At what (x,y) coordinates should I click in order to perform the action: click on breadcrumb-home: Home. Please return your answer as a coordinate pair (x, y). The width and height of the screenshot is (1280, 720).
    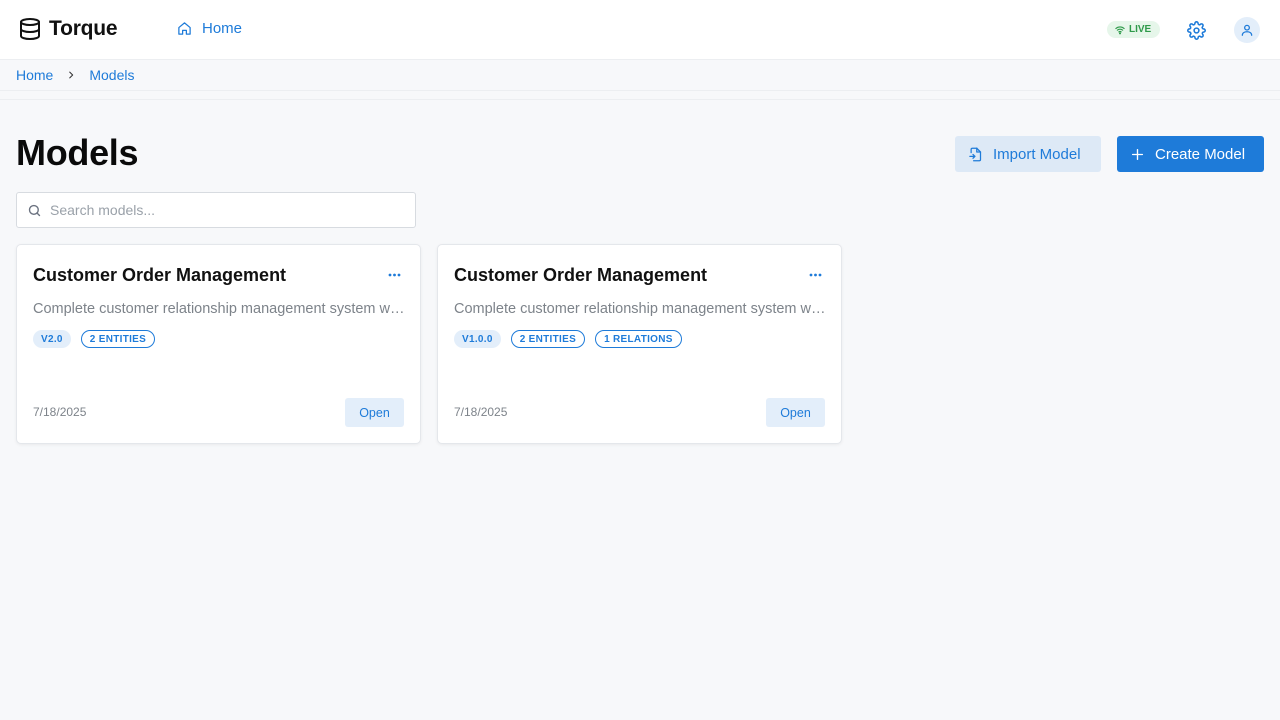
    Looking at the image, I should click on (34, 75).